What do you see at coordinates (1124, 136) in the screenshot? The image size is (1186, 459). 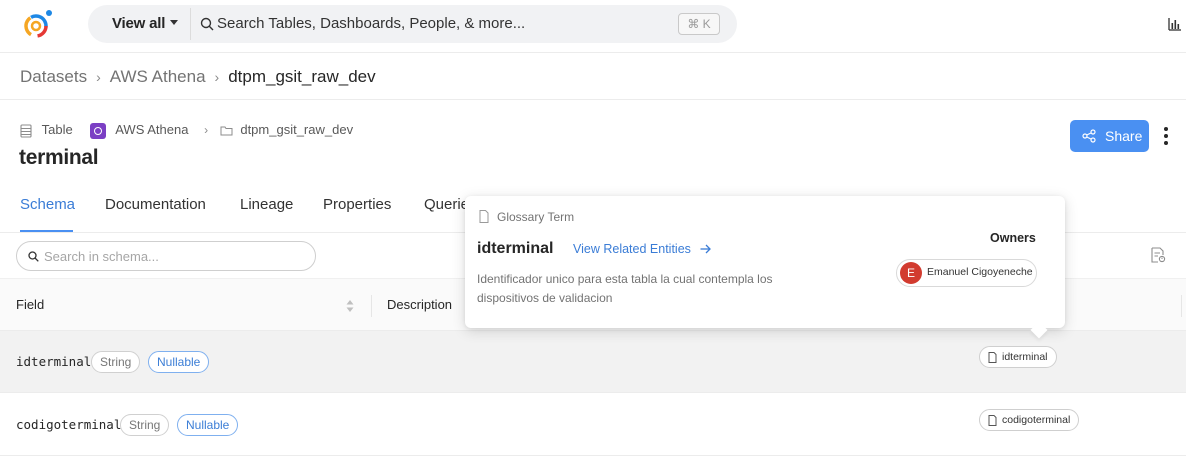 I see `share-button-label: Share` at bounding box center [1124, 136].